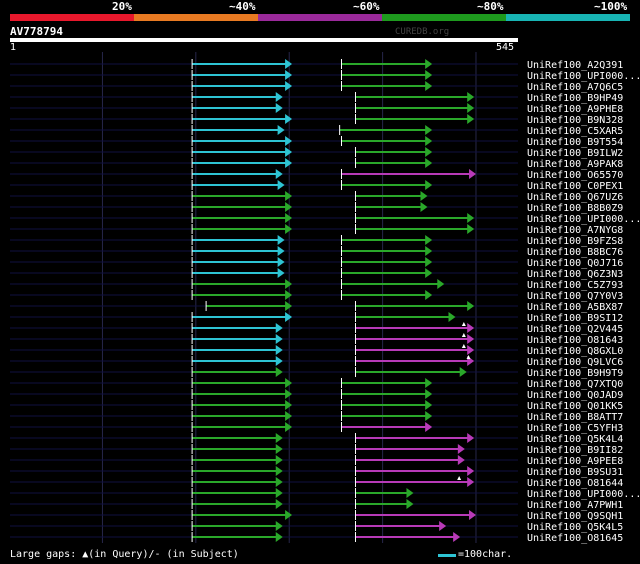 The height and width of the screenshot is (564, 640). I want to click on hit-label: UniRef100_Q2V445, so click(575, 329).